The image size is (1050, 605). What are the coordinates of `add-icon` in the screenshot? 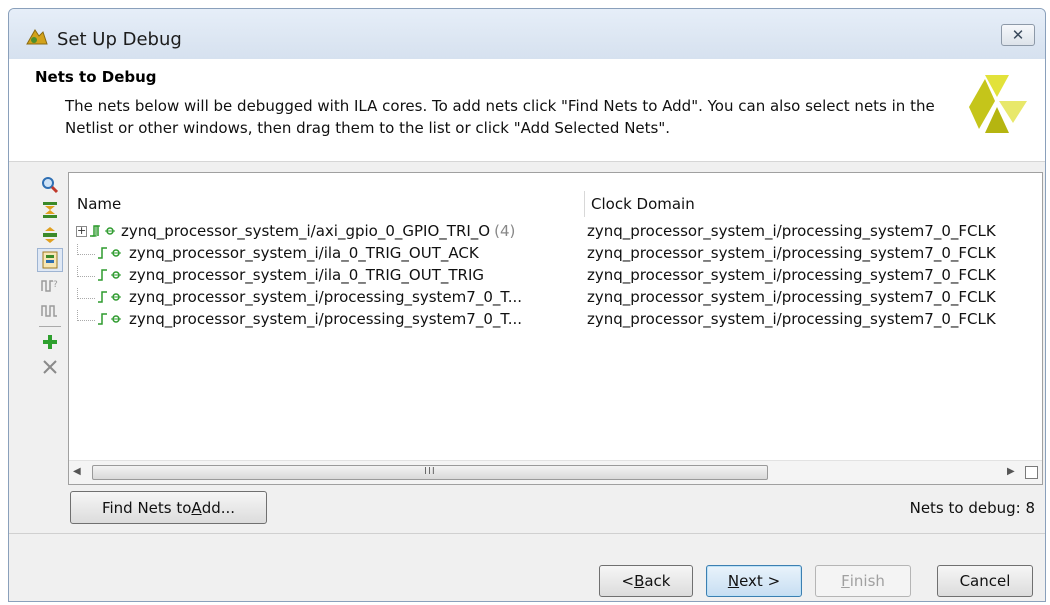 It's located at (50, 342).